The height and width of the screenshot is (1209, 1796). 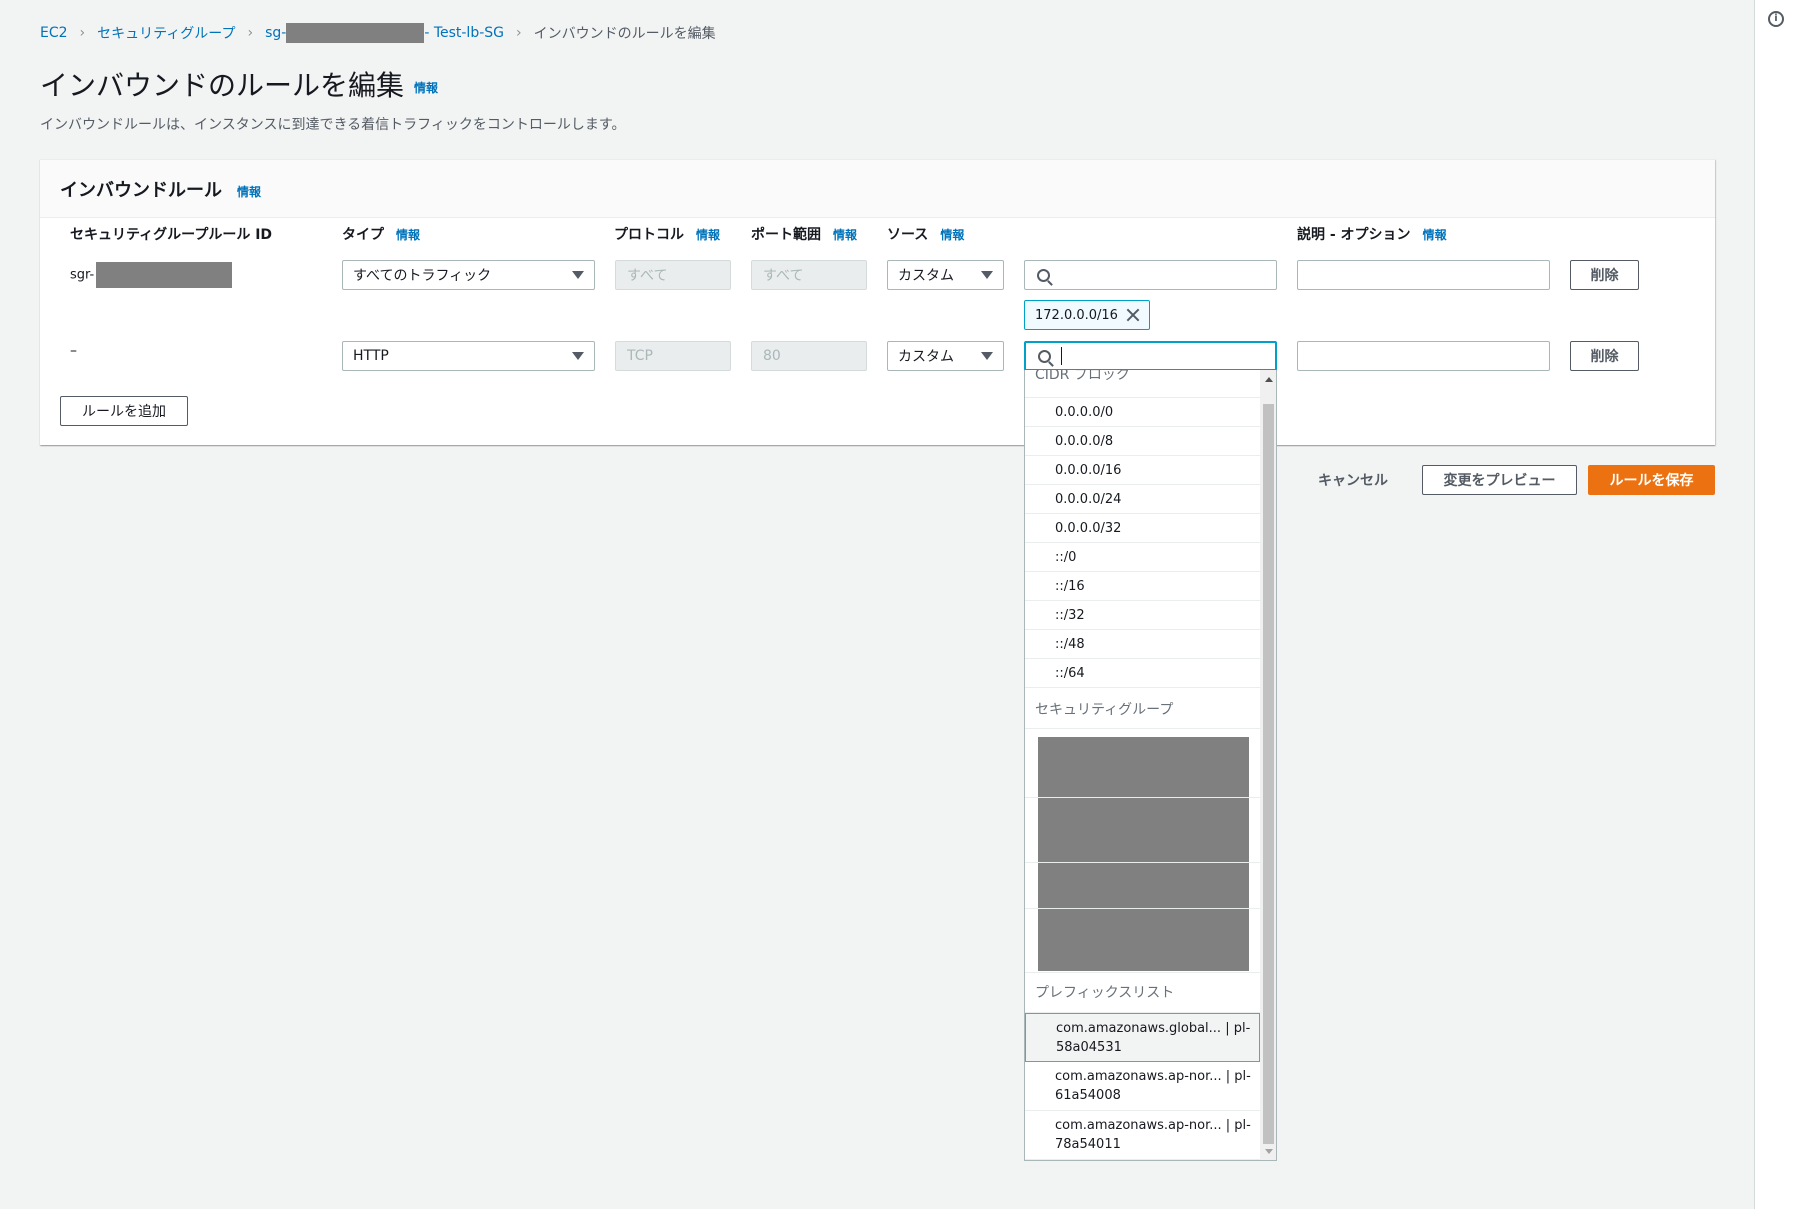 I want to click on protocol-info-link: 情報, so click(x=708, y=235).